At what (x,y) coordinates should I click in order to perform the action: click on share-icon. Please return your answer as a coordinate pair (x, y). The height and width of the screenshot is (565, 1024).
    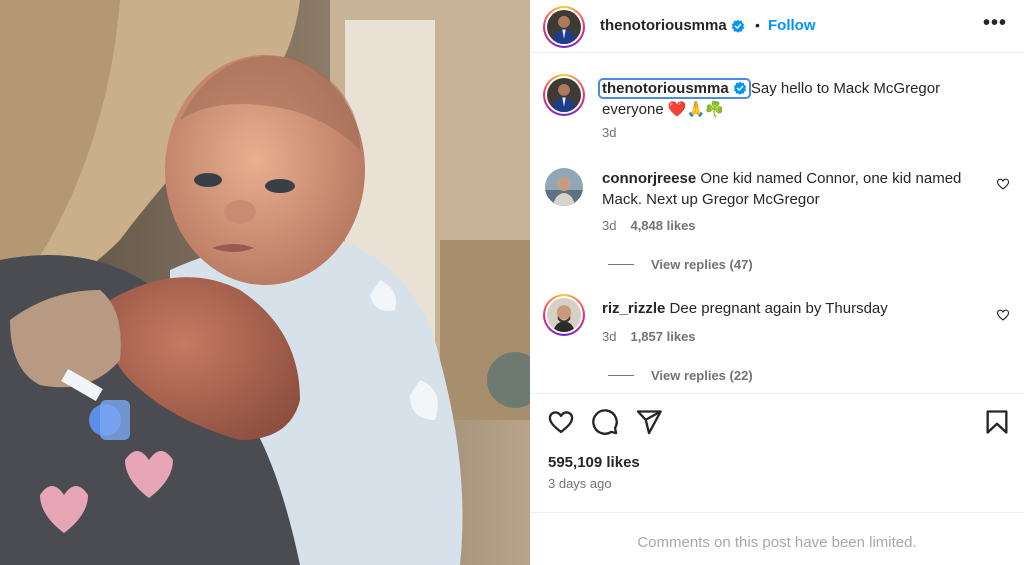
    Looking at the image, I should click on (649, 422).